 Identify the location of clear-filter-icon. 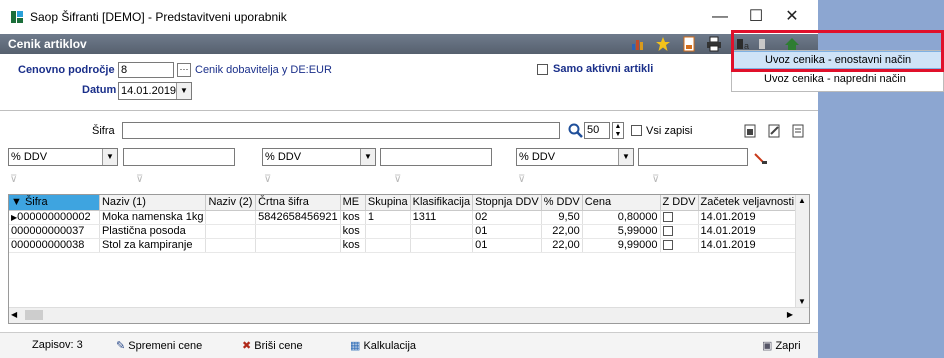
(760, 158).